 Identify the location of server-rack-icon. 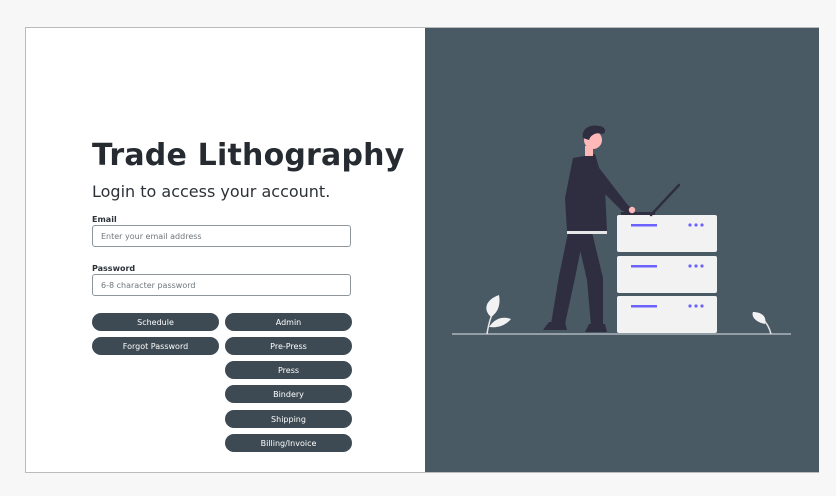
(667, 274).